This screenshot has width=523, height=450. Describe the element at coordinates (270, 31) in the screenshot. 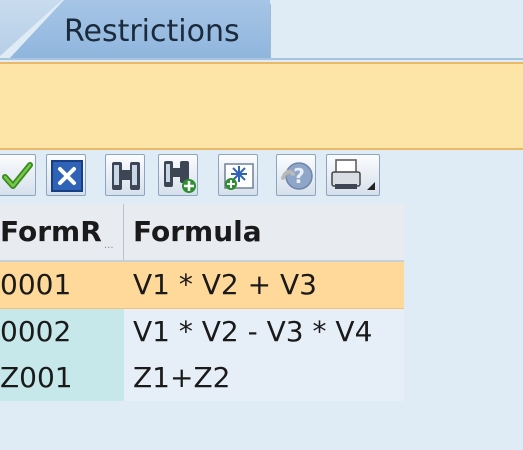

I see `tab-divider` at that location.